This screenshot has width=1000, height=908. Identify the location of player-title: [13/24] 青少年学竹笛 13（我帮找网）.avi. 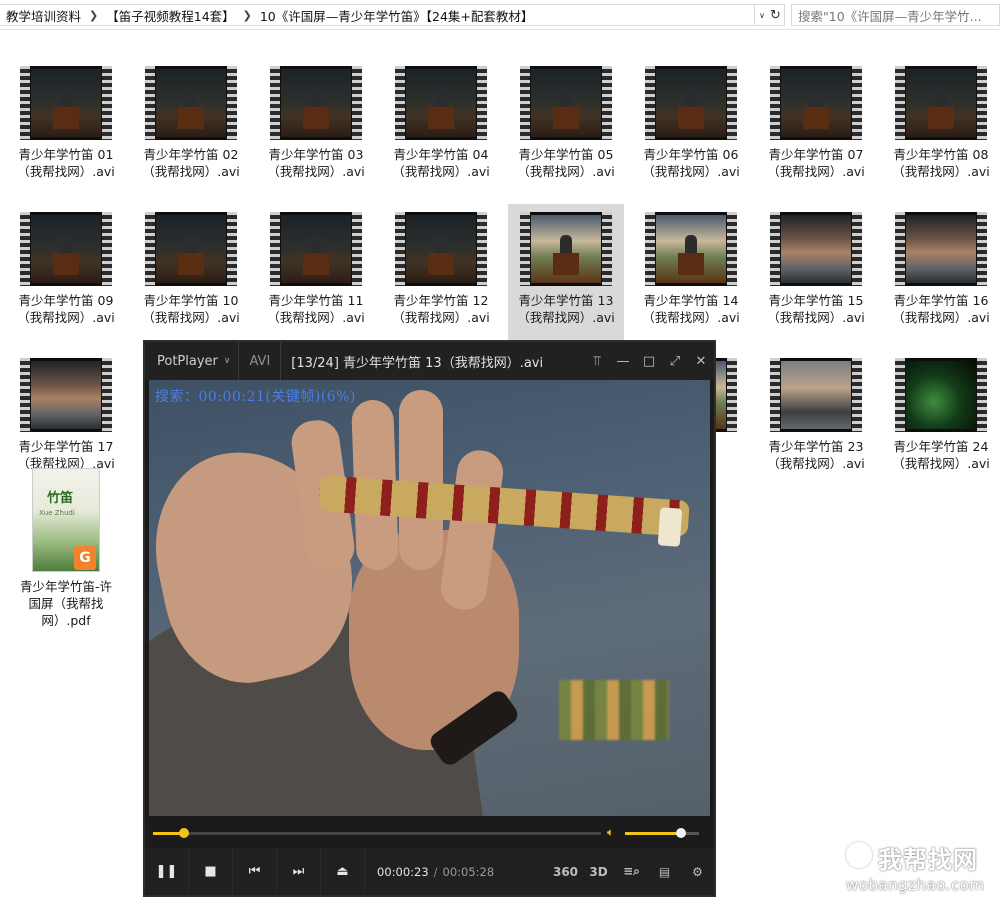
(417, 363).